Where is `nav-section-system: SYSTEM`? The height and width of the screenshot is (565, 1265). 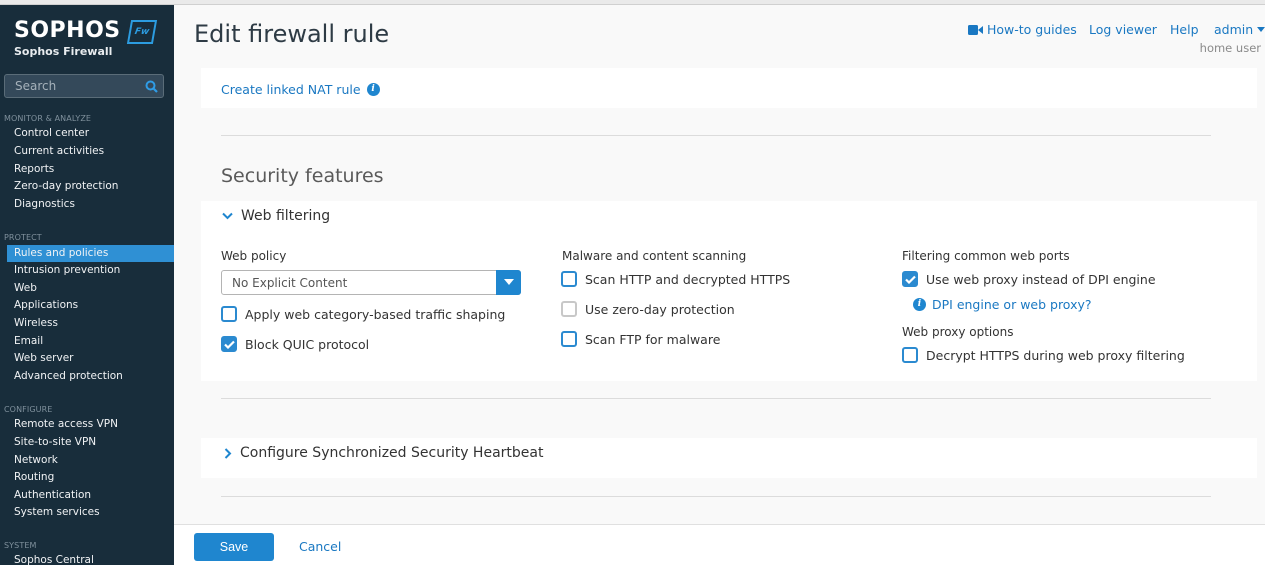
nav-section-system: SYSTEM is located at coordinates (20, 545).